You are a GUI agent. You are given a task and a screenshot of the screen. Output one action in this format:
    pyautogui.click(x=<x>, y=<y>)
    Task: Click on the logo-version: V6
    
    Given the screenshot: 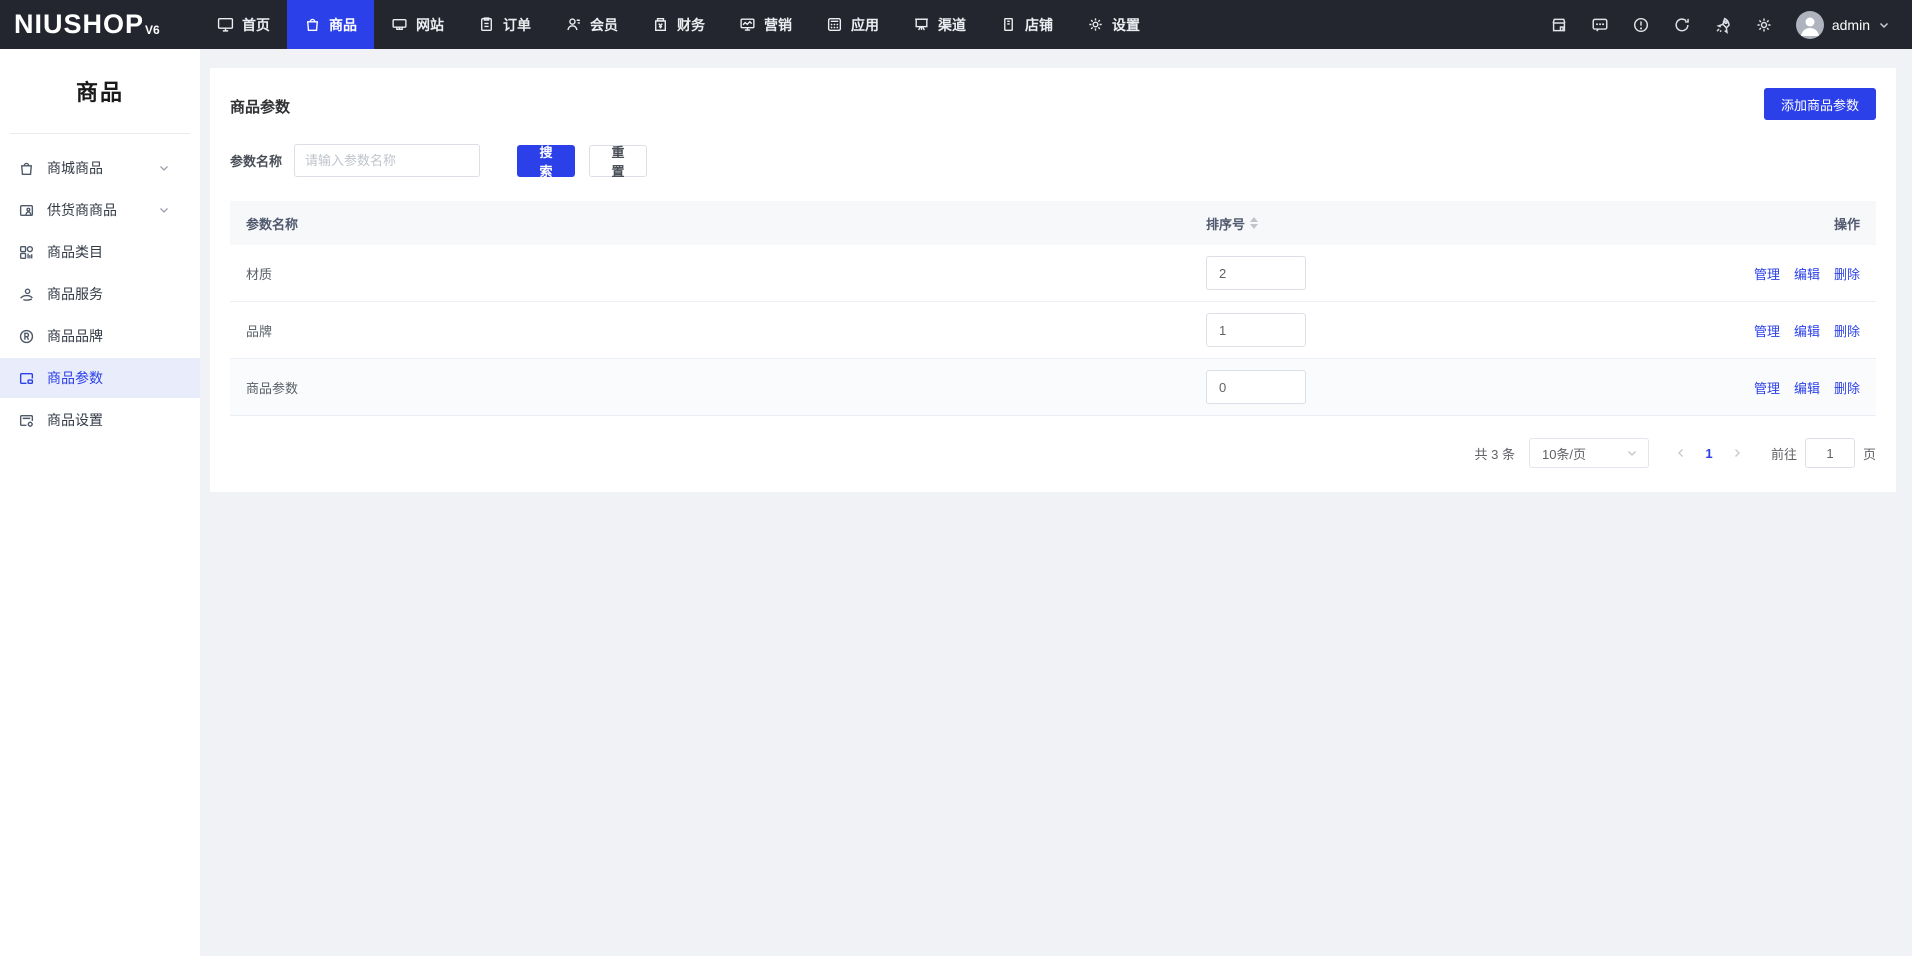 What is the action you would take?
    pyautogui.click(x=152, y=29)
    